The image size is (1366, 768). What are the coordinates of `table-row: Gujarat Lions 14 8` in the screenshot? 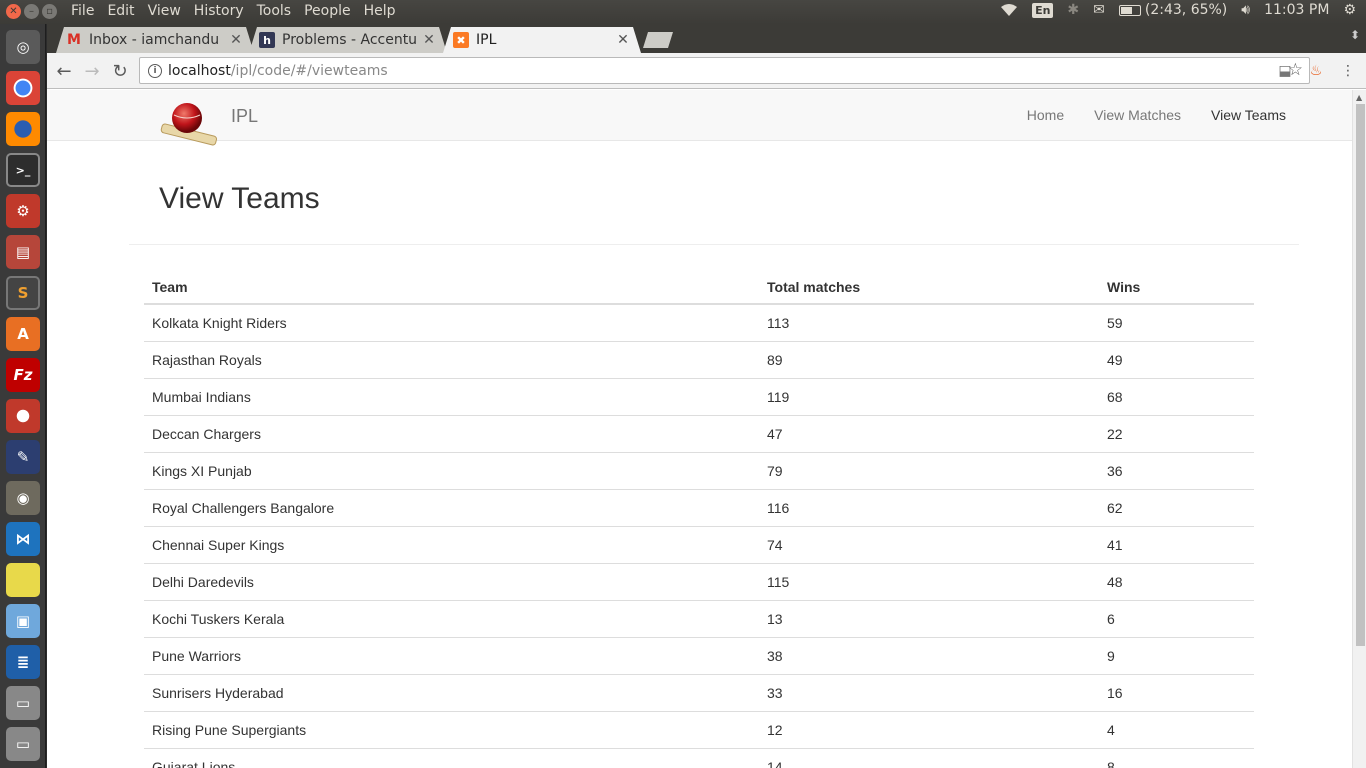 It's located at (699, 758).